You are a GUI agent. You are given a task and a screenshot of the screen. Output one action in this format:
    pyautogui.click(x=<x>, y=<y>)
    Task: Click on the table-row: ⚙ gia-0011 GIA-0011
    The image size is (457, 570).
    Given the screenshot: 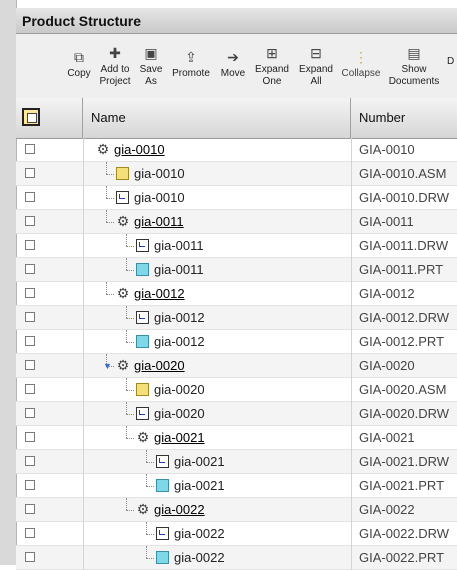 What is the action you would take?
    pyautogui.click(x=236, y=222)
    